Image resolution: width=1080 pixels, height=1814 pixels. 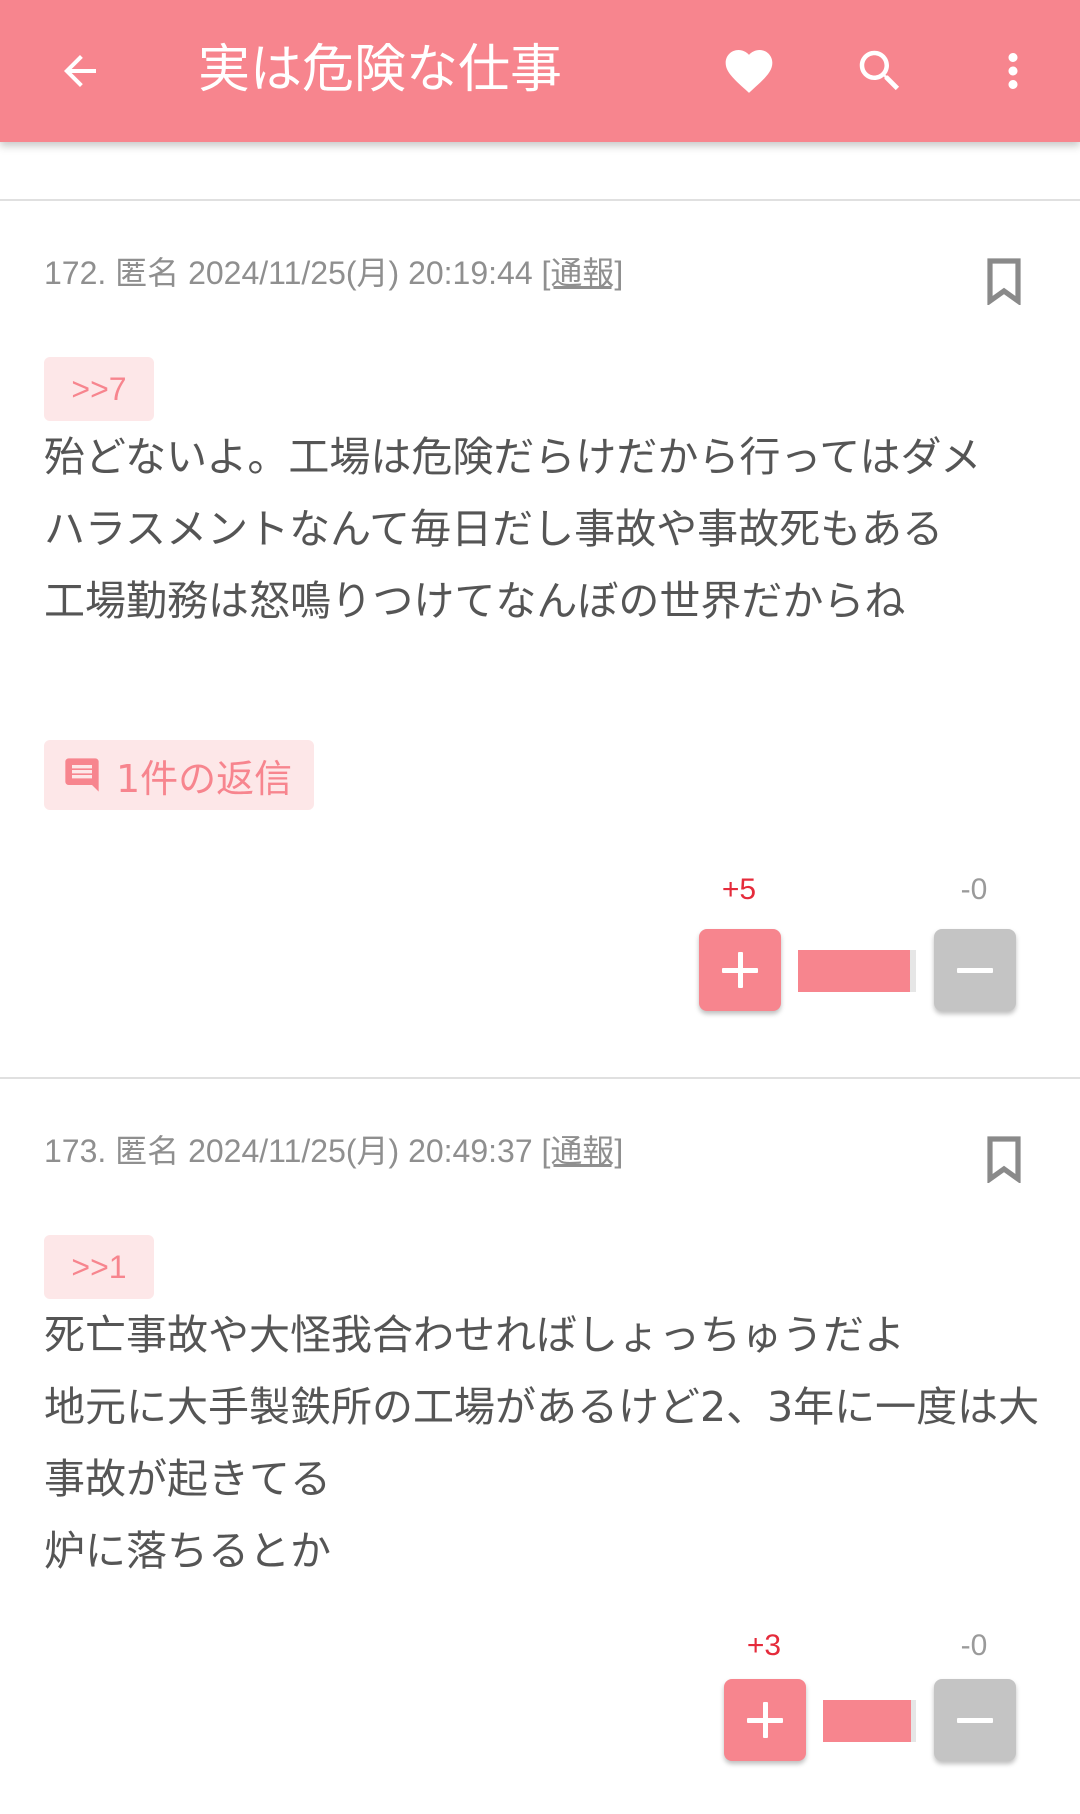 I want to click on comment-icon, so click(x=82, y=775).